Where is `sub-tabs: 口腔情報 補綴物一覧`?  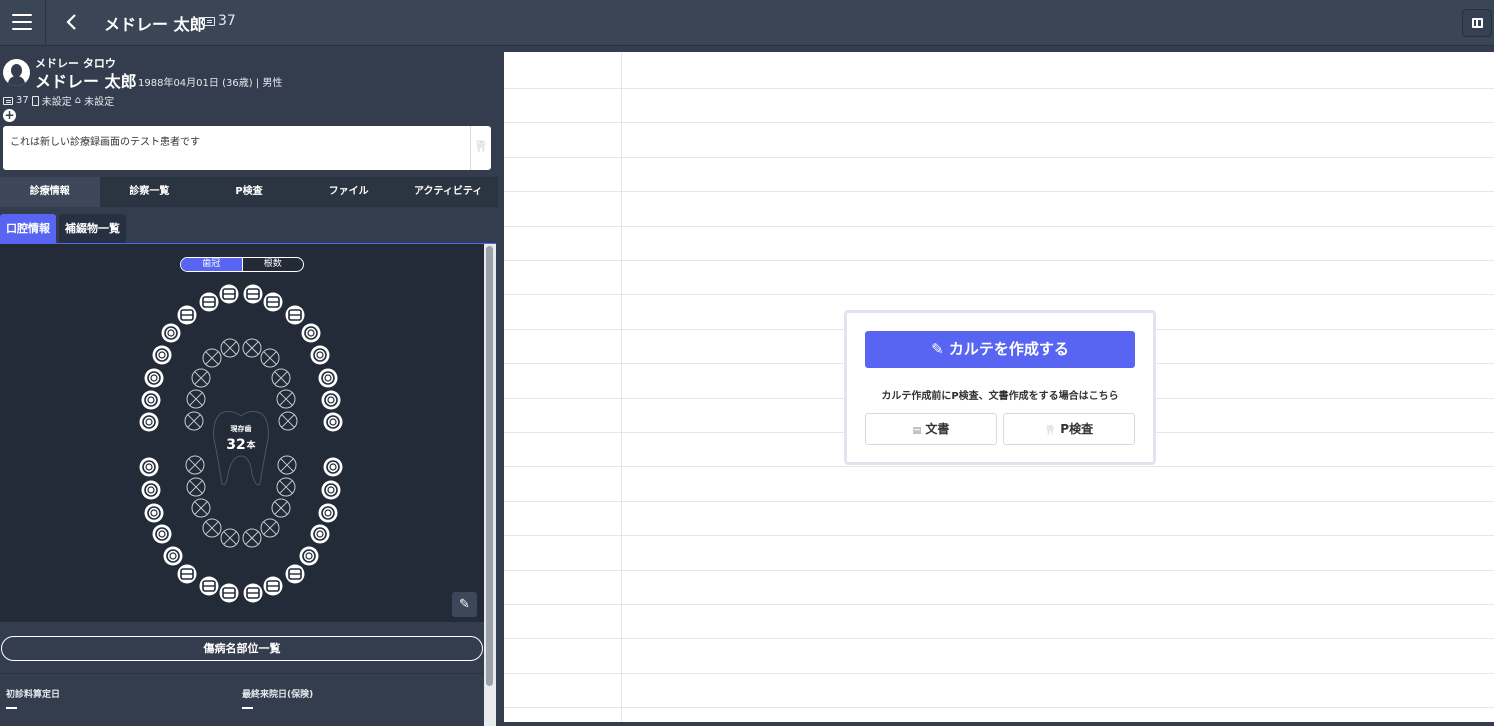 sub-tabs: 口腔情報 補綴物一覧 is located at coordinates (63, 229).